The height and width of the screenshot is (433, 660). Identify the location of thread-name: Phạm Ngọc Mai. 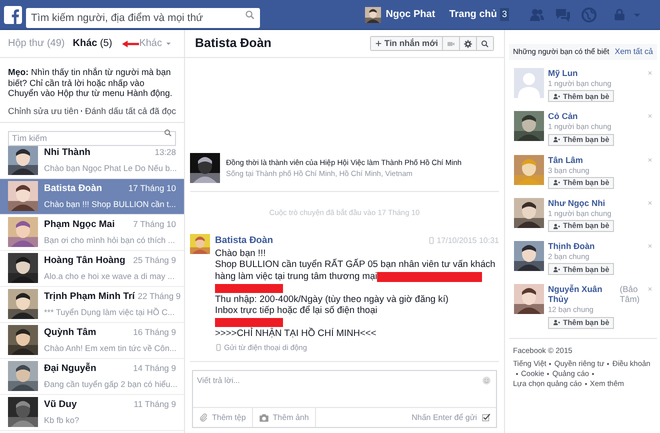
(79, 225).